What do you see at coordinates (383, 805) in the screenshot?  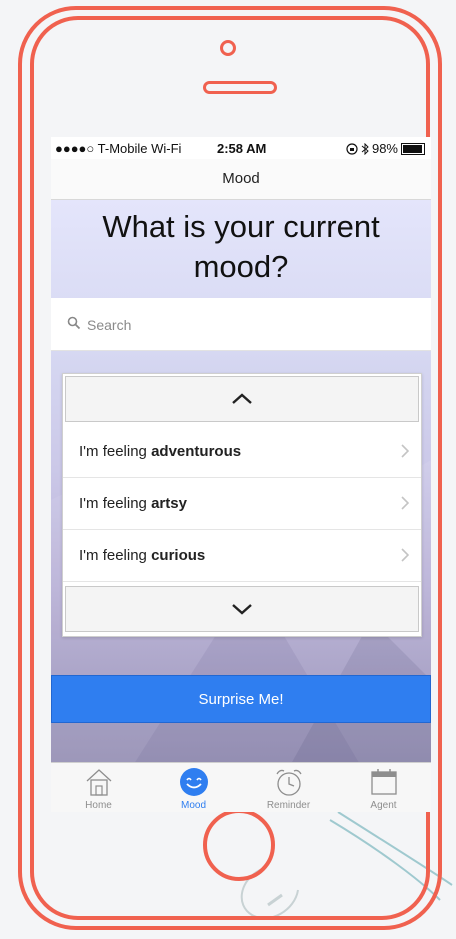 I see `tab-agent-label: Agent` at bounding box center [383, 805].